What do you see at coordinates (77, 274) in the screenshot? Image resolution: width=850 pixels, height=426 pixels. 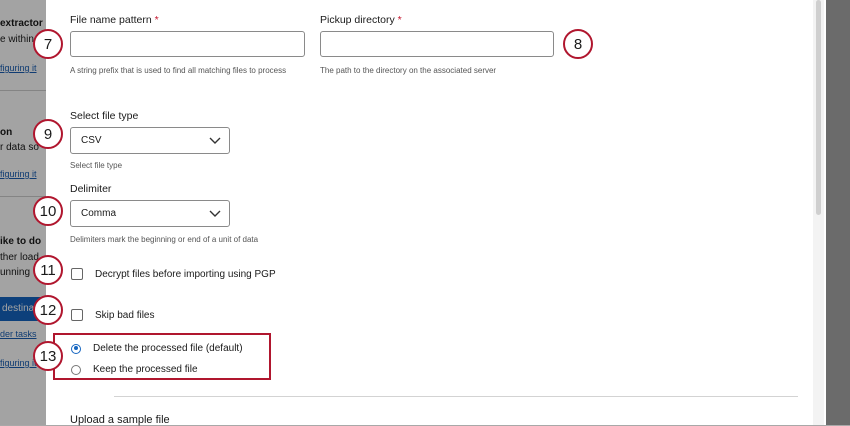 I see `decrypt-checkbox` at bounding box center [77, 274].